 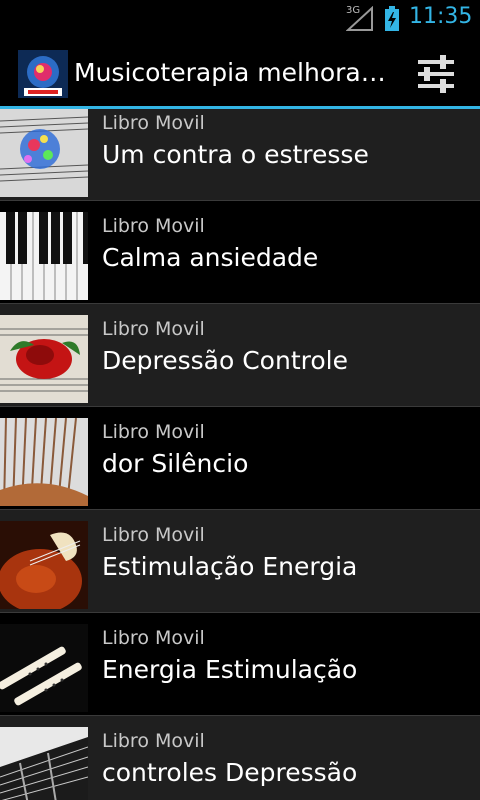 I want to click on list-item: Libro Movil Calma ansiedade, so click(x=240, y=252).